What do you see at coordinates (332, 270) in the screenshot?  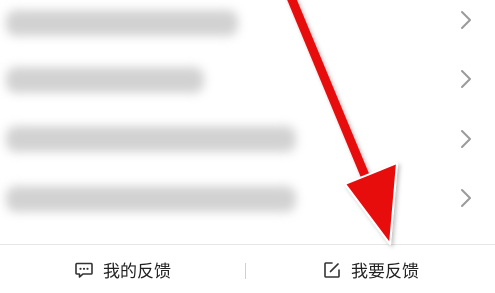 I see `edit-icon` at bounding box center [332, 270].